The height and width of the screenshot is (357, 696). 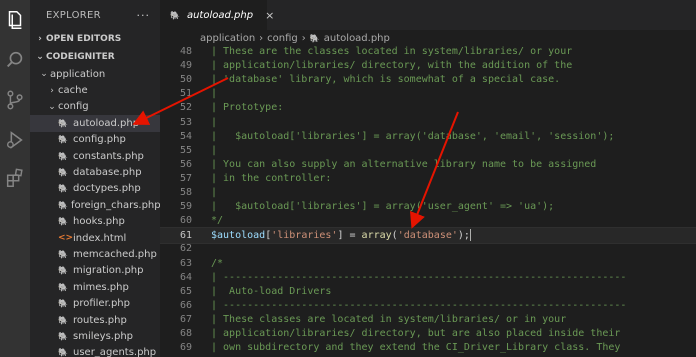 I want to click on tree-item: 🐘 user_agents.php, so click(x=95, y=351).